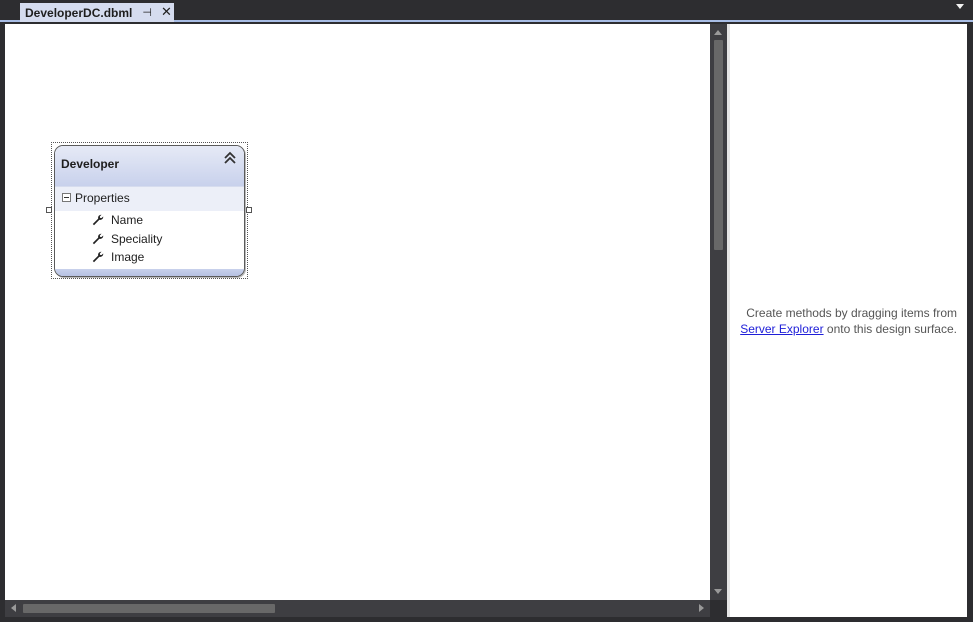 This screenshot has height=622, width=973. Describe the element at coordinates (90, 164) in the screenshot. I see `entity-title: Developer` at that location.